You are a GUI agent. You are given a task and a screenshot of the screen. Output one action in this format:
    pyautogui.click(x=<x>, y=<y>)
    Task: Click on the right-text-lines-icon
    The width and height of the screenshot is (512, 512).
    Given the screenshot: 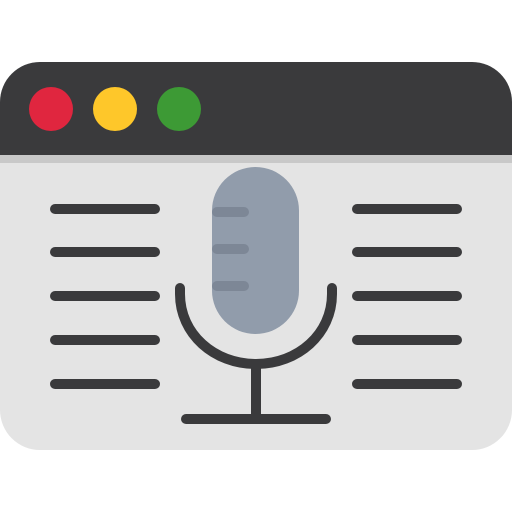 What is the action you would take?
    pyautogui.click(x=407, y=296)
    